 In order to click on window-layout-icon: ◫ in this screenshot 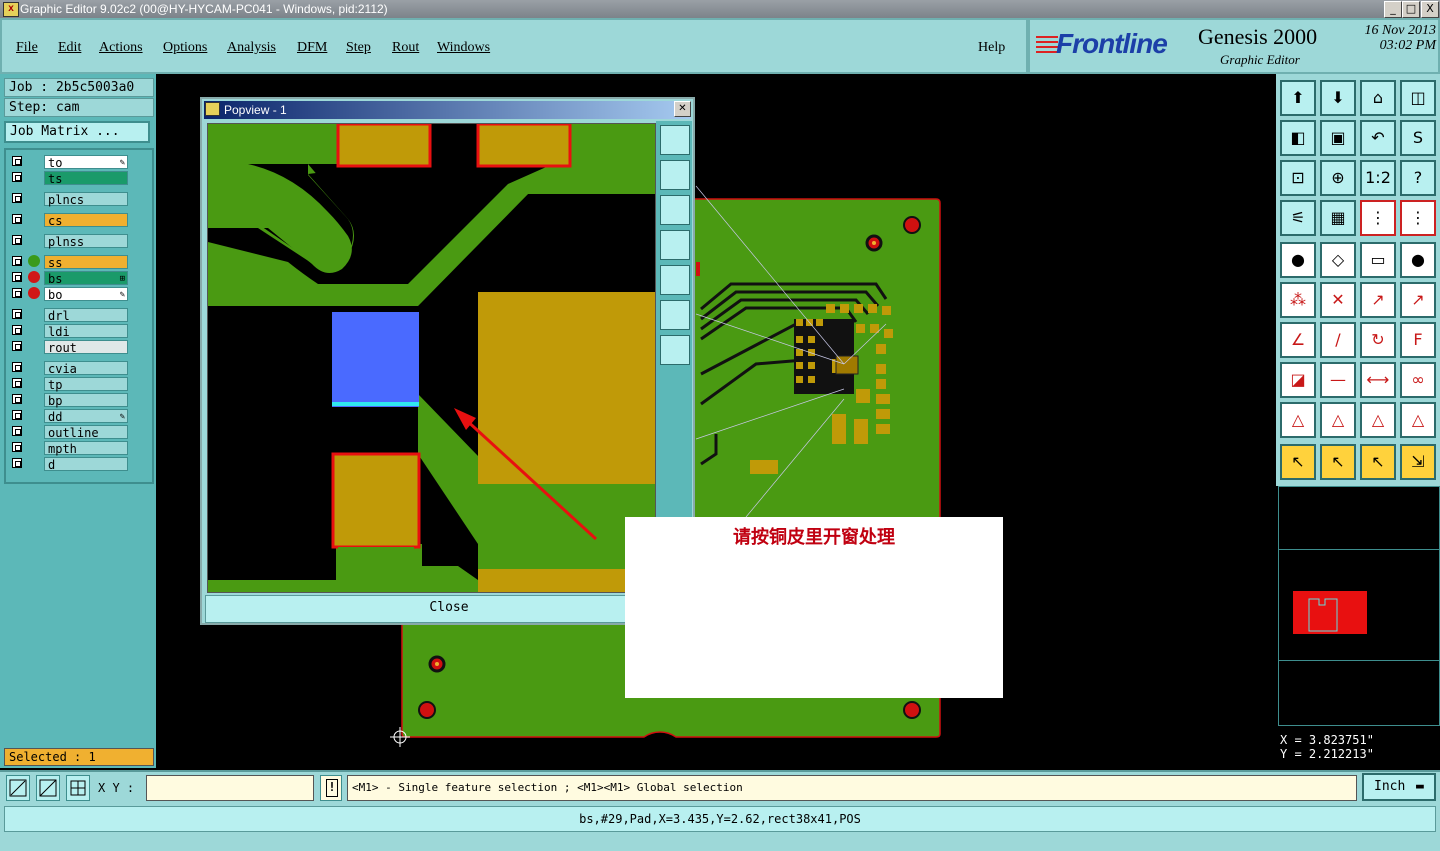, I will do `click(1418, 98)`.